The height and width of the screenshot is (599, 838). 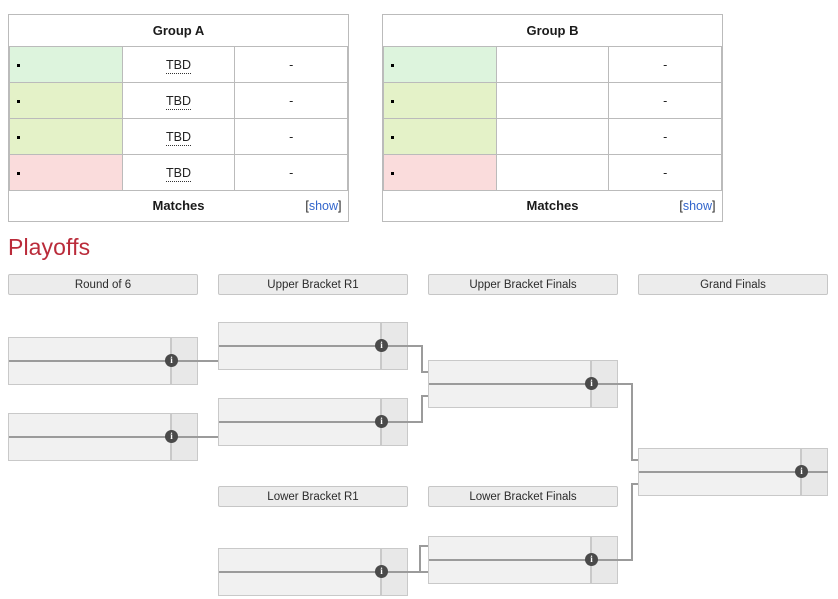 What do you see at coordinates (423, 546) in the screenshot?
I see `connector-lbf-top-in` at bounding box center [423, 546].